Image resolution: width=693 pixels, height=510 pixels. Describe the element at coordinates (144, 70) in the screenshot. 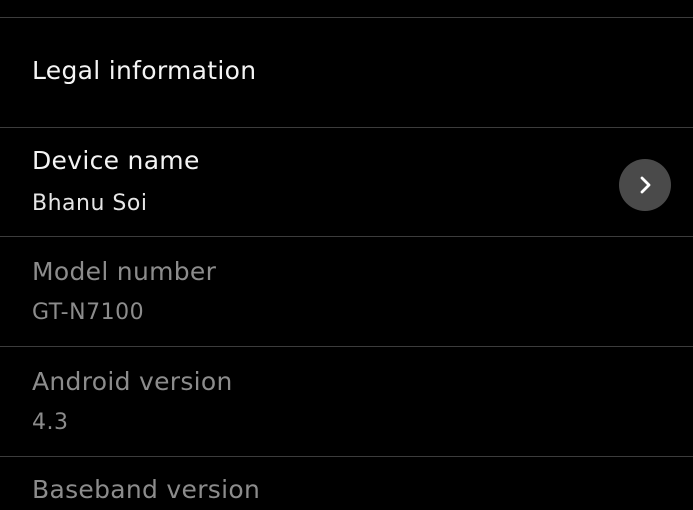

I see `item-title: Legal information` at that location.